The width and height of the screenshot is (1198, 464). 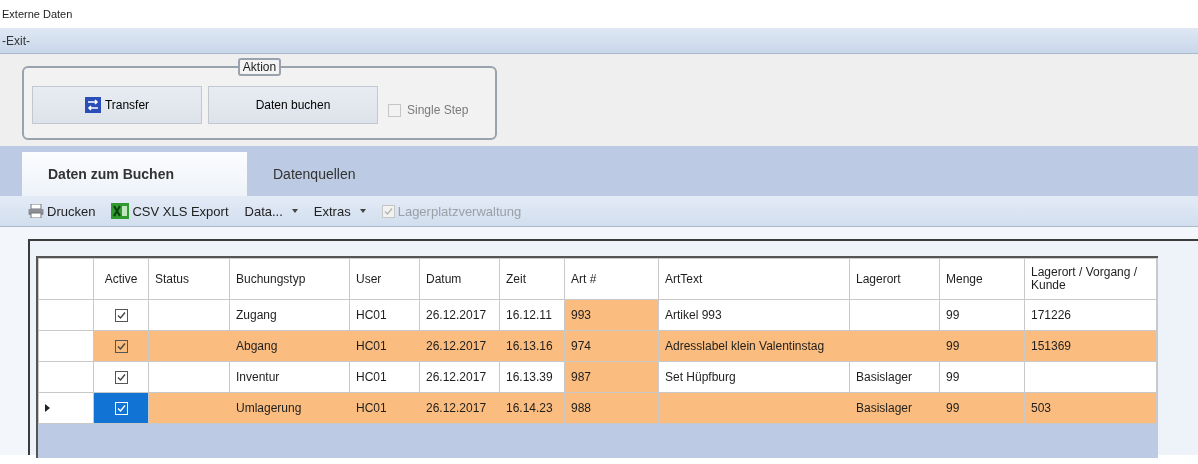 What do you see at coordinates (459, 211) in the screenshot?
I see `checkbox-label: Lagerplatzverwaltung` at bounding box center [459, 211].